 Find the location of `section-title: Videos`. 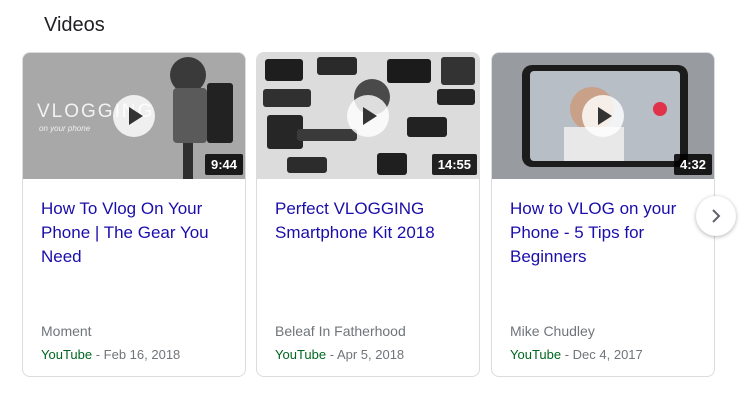

section-title: Videos is located at coordinates (74, 25).